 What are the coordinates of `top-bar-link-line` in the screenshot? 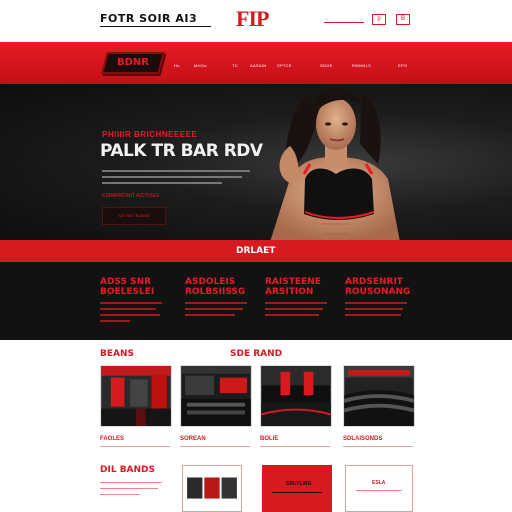 It's located at (344, 18).